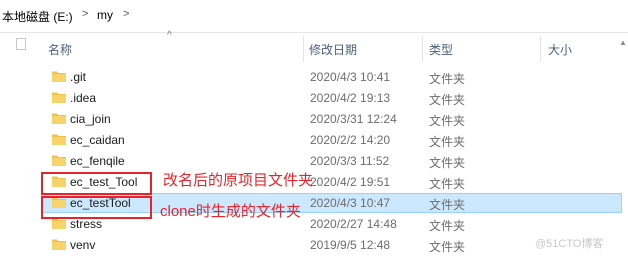 This screenshot has height=259, width=628. Describe the element at coordinates (314, 16) in the screenshot. I see `address-bar: 本地磁盘 (E:) > my >` at that location.